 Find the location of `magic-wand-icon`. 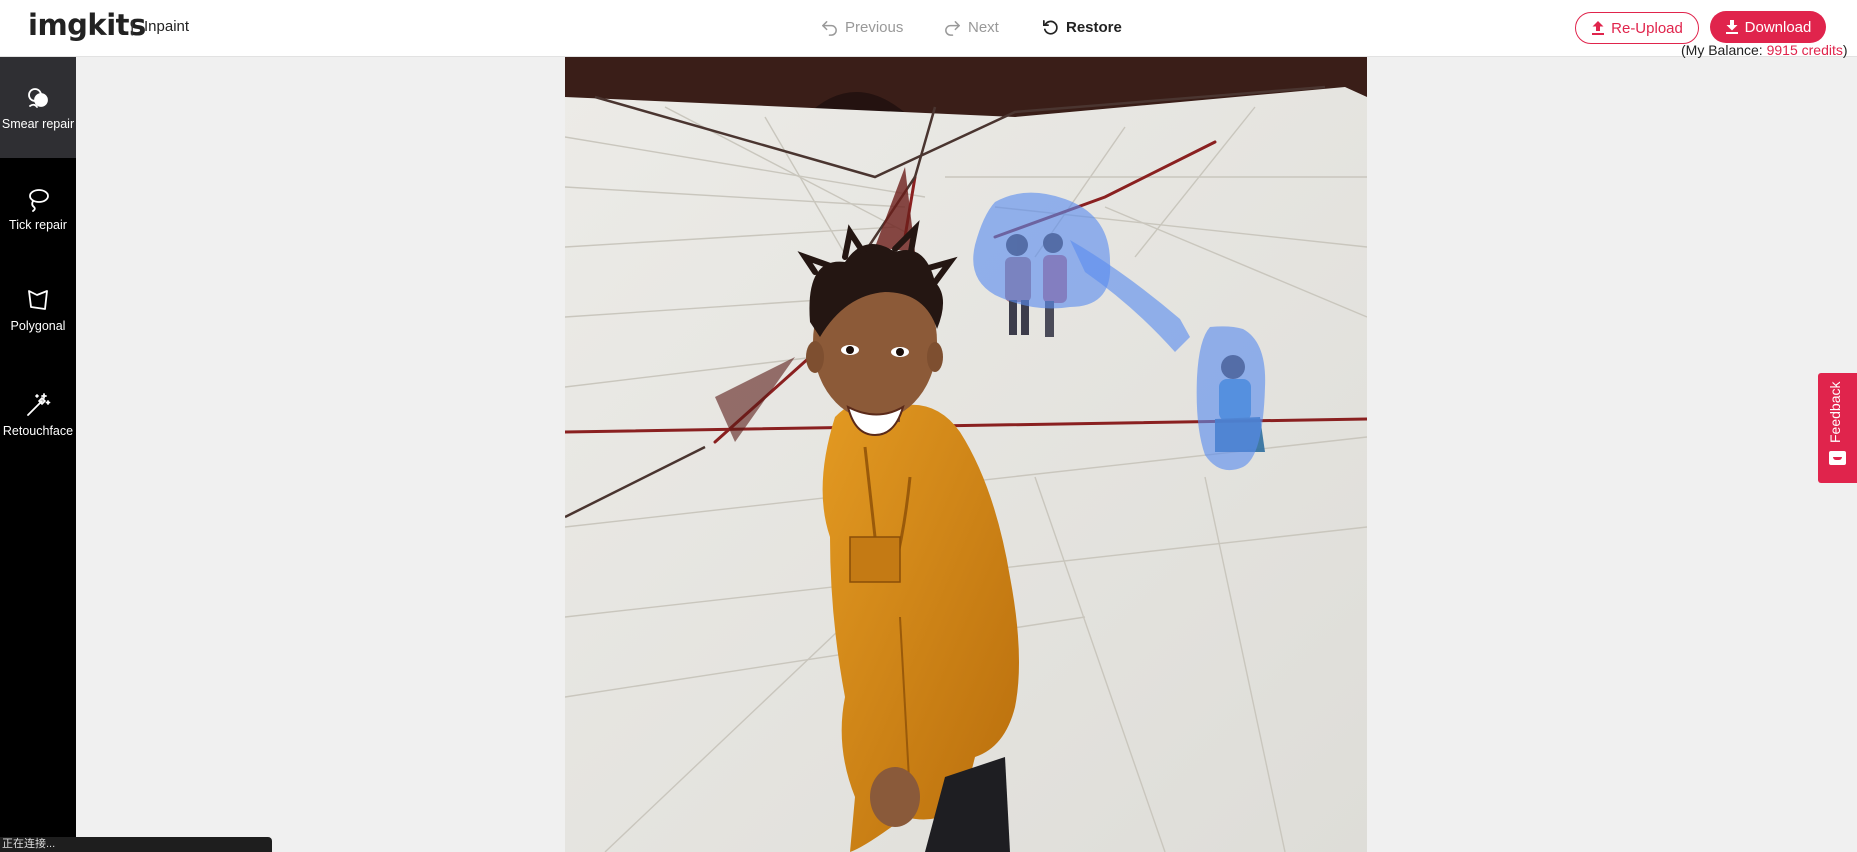

magic-wand-icon is located at coordinates (39, 404).